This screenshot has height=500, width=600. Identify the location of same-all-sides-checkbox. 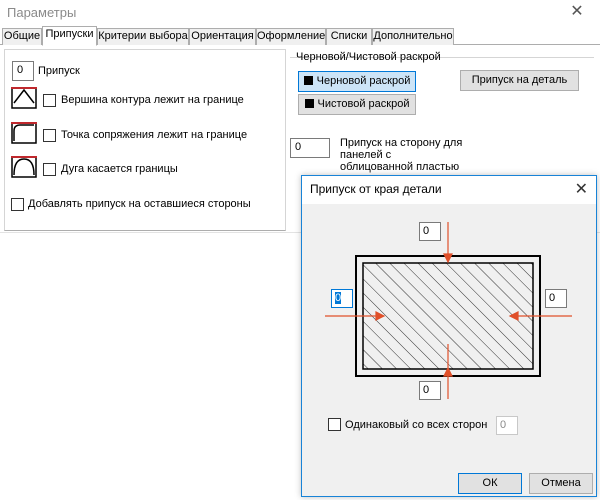
(334, 424).